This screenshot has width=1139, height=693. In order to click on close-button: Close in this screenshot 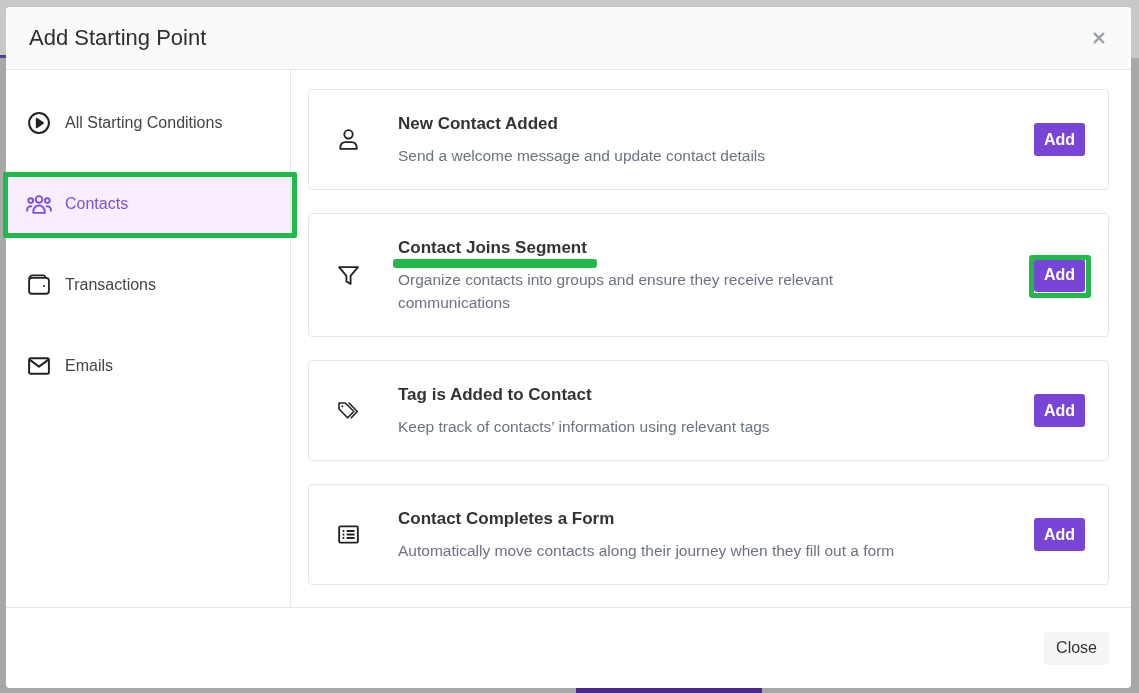, I will do `click(1076, 648)`.